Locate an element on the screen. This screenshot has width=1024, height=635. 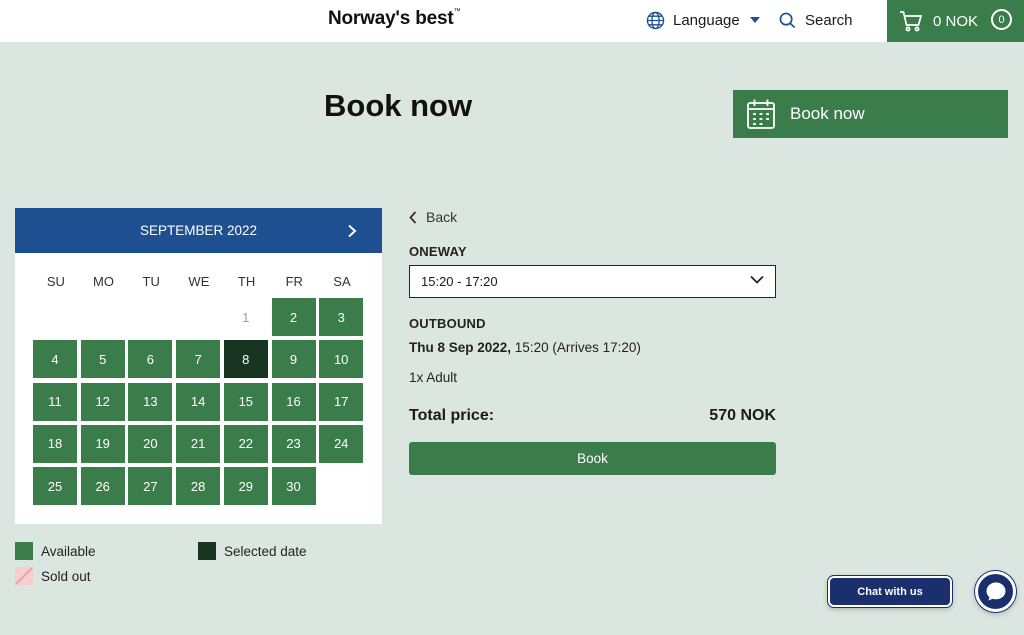
calendar-day: 24 is located at coordinates (341, 443).